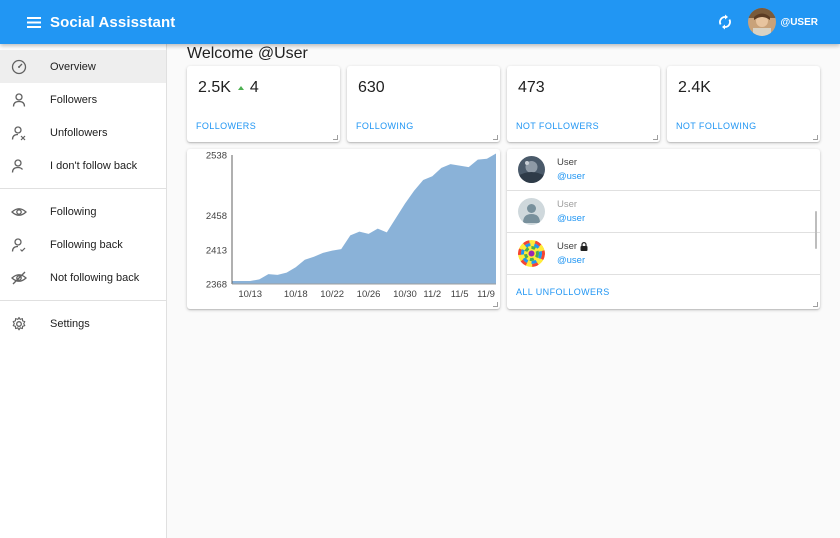 This screenshot has width=840, height=538. I want to click on sidebar-item-following: Following, so click(83, 211).